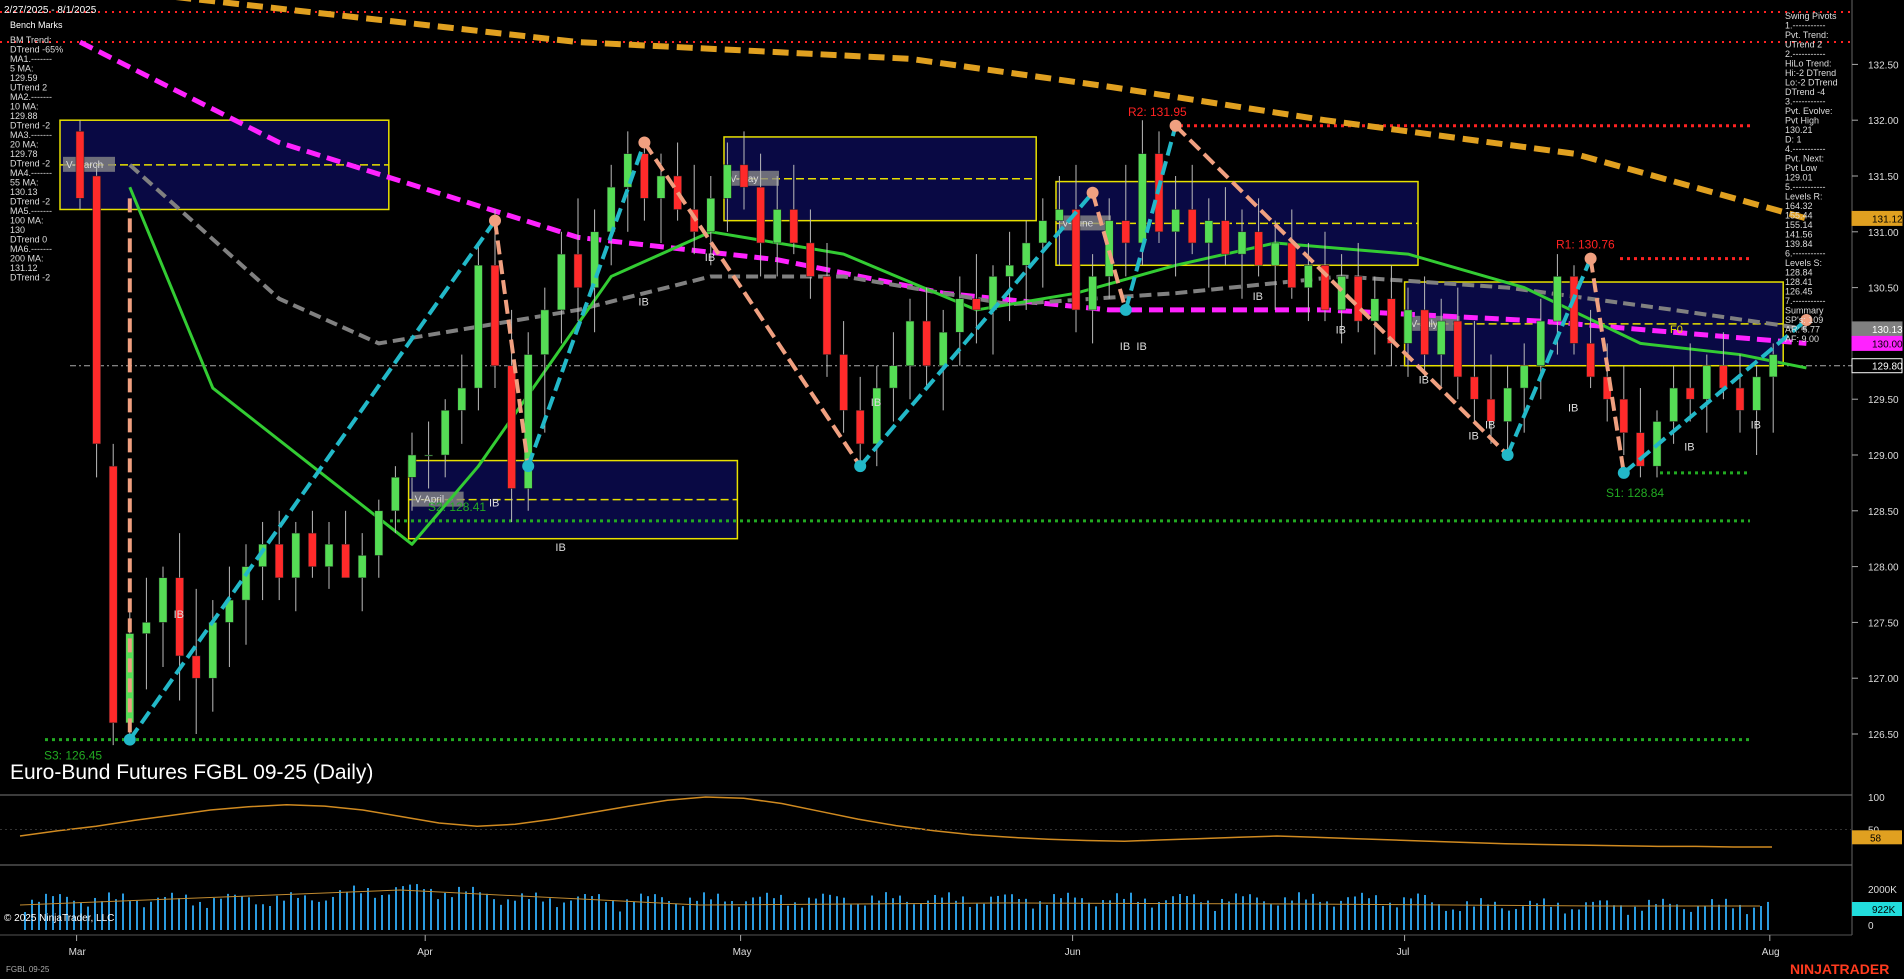  Describe the element at coordinates (24, 192) in the screenshot. I see `bench-mark-line: 130.13` at that location.